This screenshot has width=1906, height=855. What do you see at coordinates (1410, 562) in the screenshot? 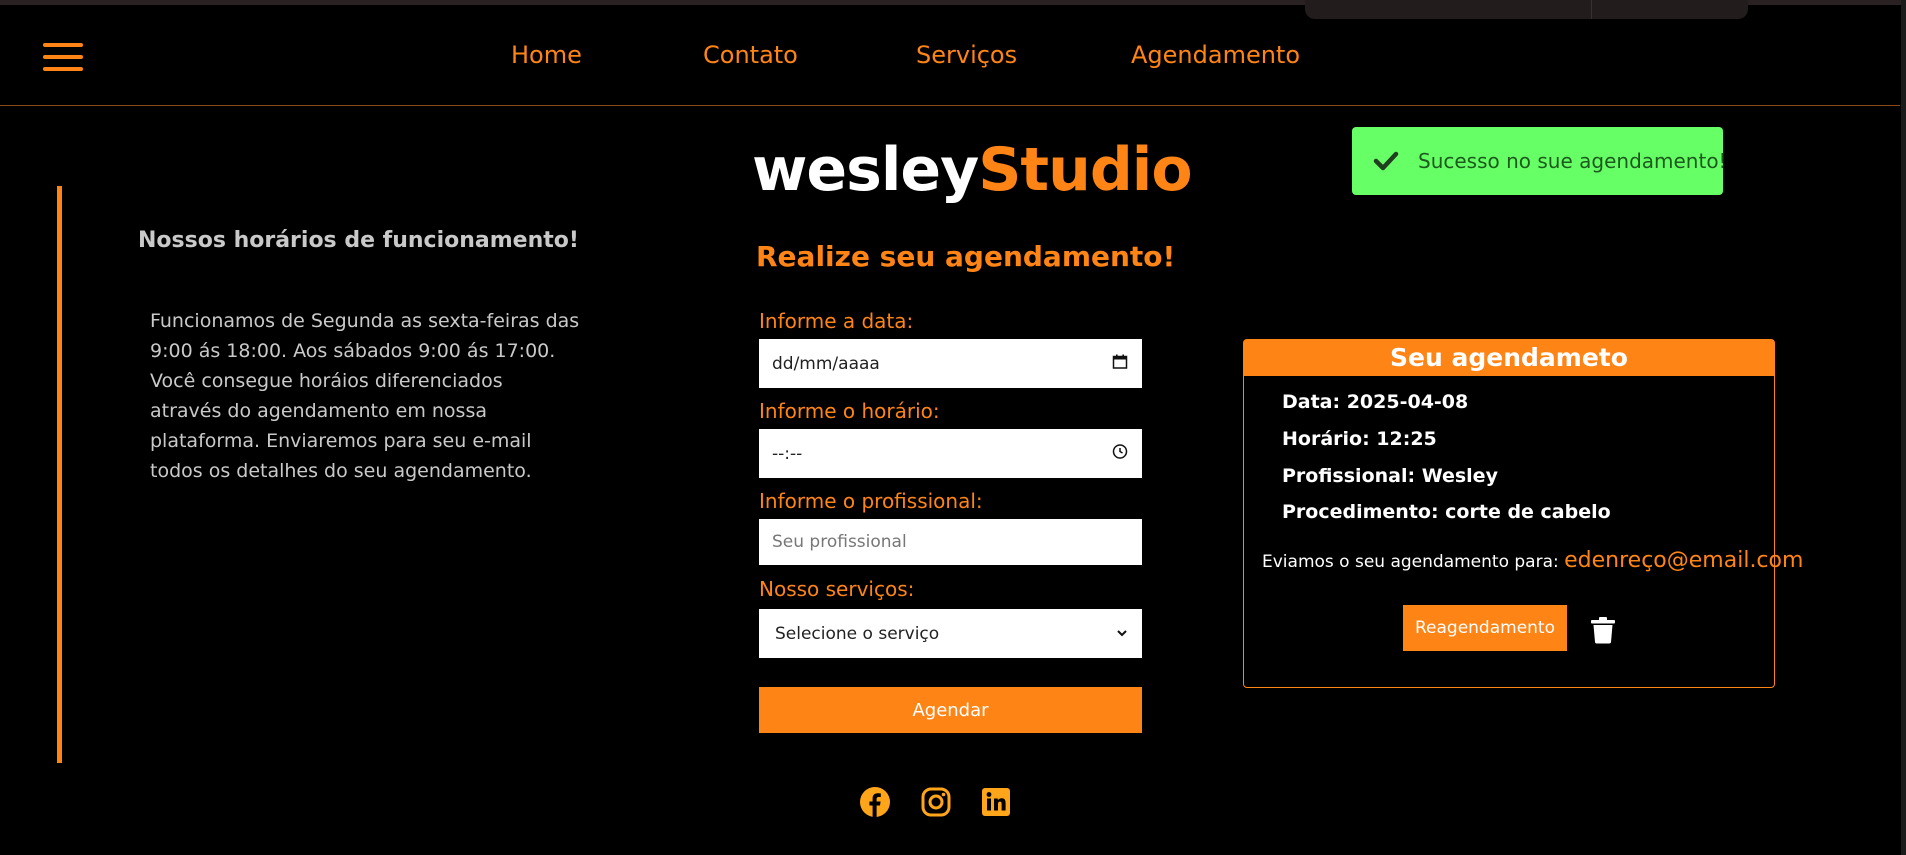
I see `email-sent-text: Eviamos o seu agendamento para:` at bounding box center [1410, 562].